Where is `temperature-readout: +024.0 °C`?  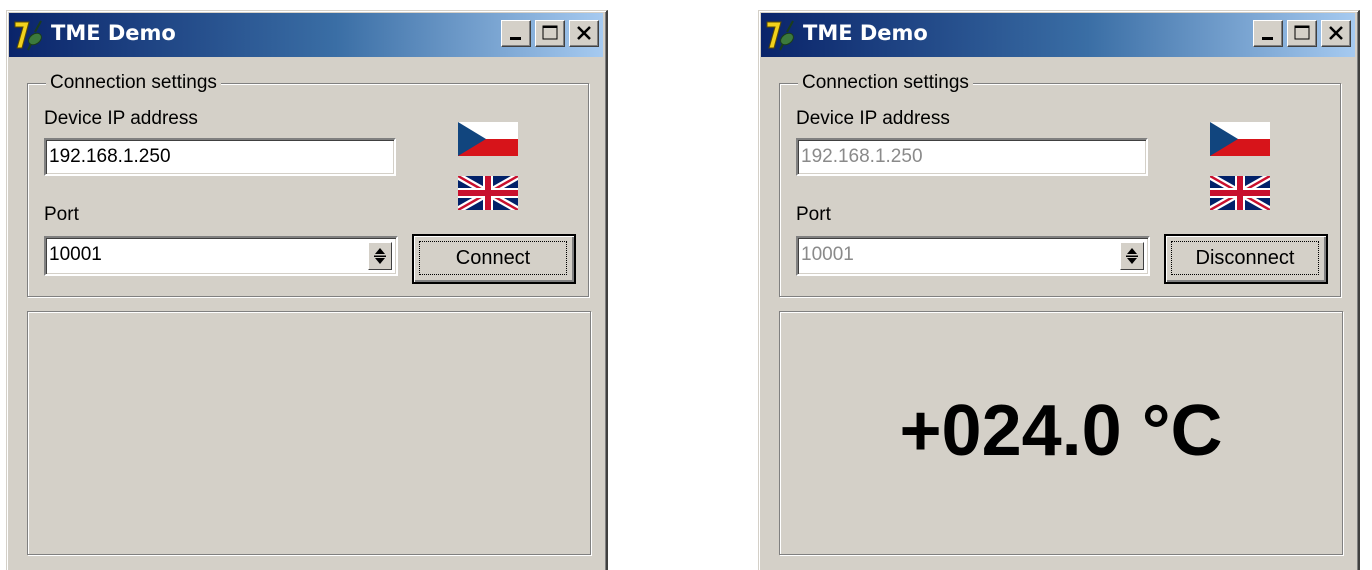
temperature-readout: +024.0 °C is located at coordinates (1061, 431).